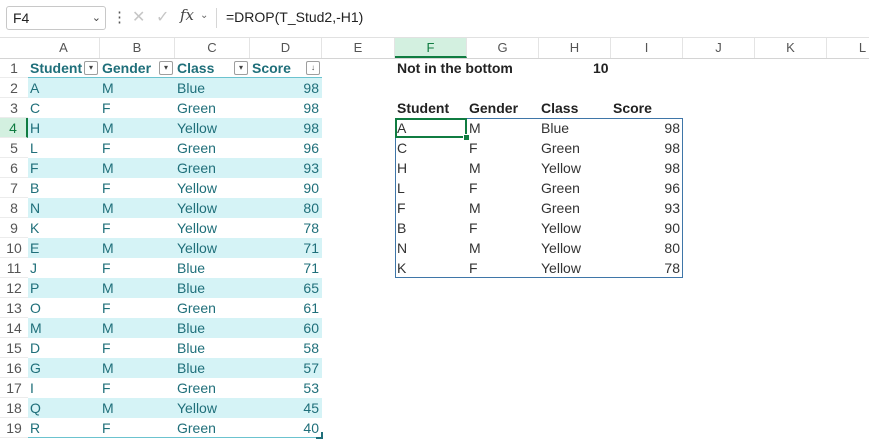  Describe the element at coordinates (14, 168) in the screenshot. I see `row-header-6: 6` at that location.